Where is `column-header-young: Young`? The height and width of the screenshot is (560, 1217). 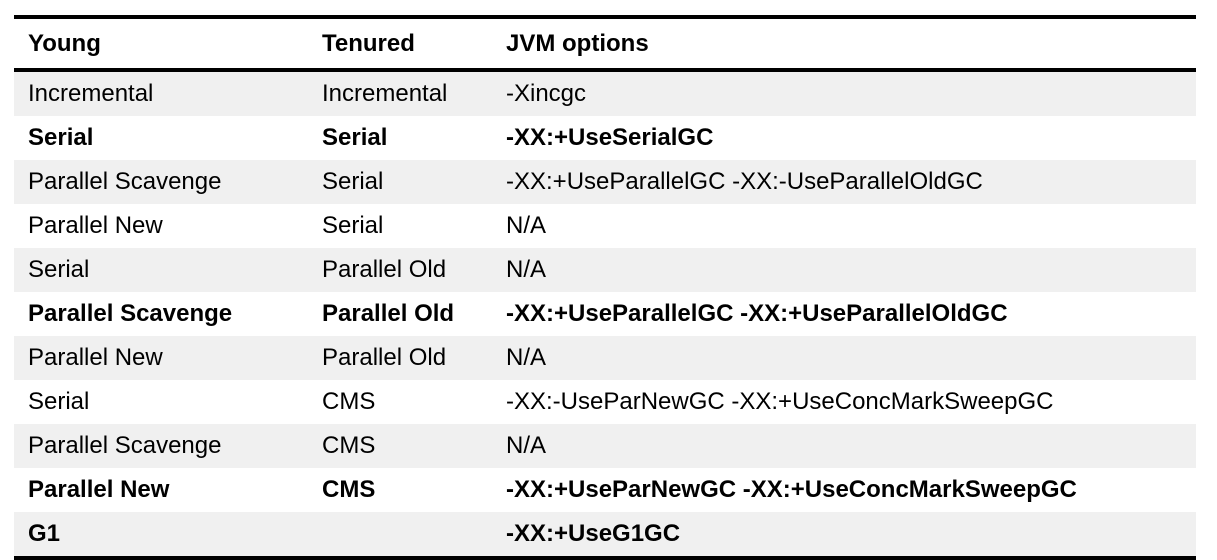
column-header-young: Young is located at coordinates (64, 43).